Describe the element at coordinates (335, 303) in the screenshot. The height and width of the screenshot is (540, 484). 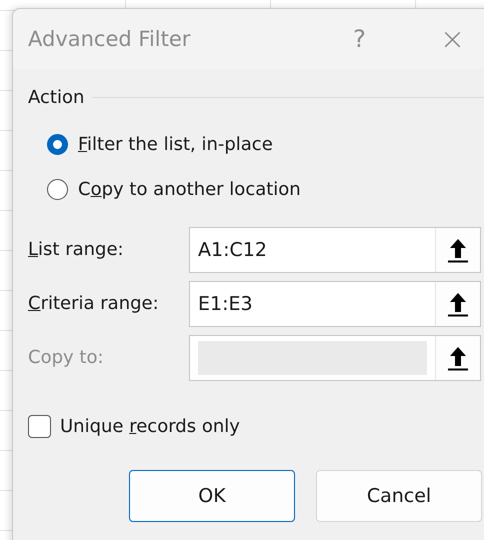
I see `range-field: E1:E3` at that location.